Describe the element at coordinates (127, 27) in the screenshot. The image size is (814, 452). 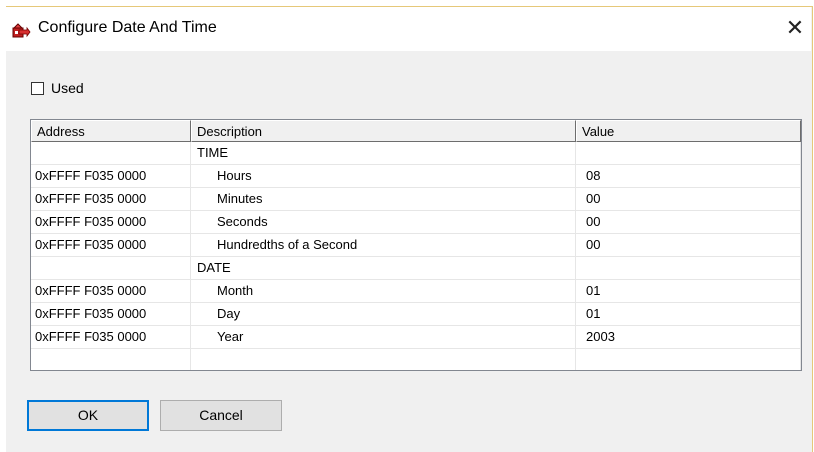
I see `window-title: Configure Date And Time` at that location.